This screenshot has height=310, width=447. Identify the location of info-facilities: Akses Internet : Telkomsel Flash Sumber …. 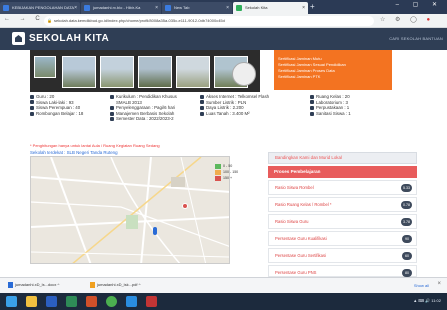
(234, 105).